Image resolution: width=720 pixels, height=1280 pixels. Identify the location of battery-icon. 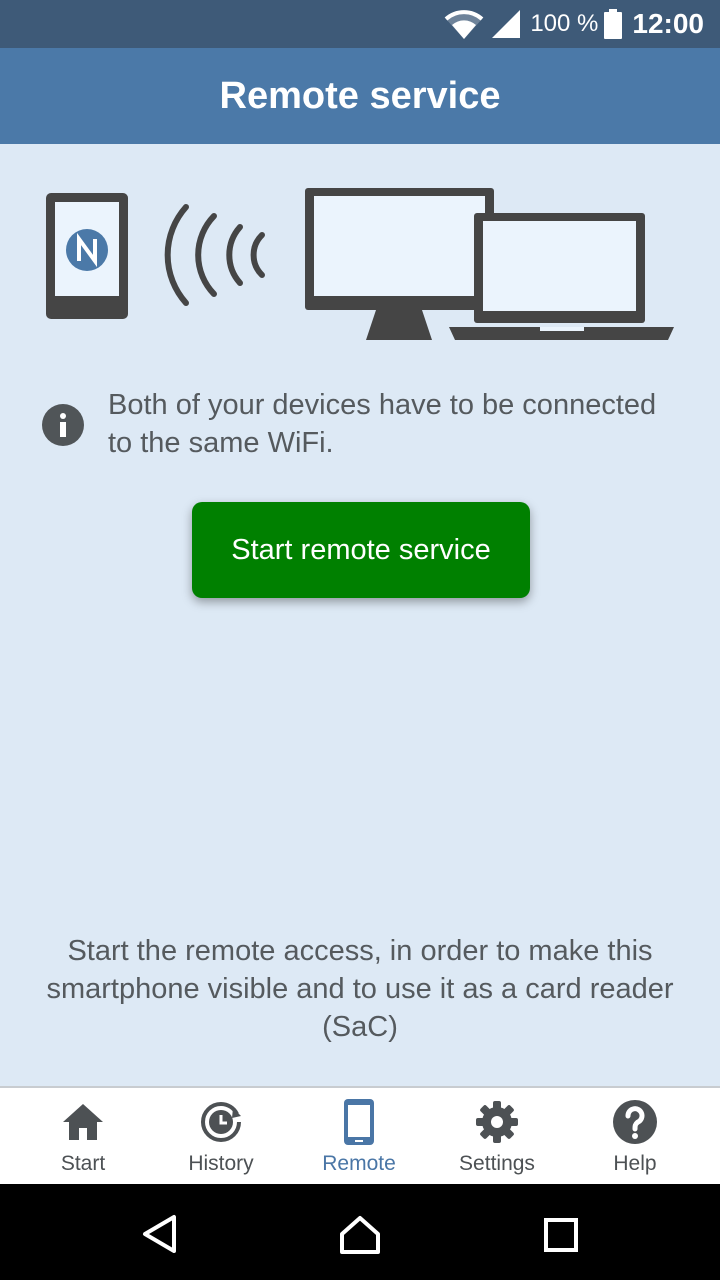
(613, 24).